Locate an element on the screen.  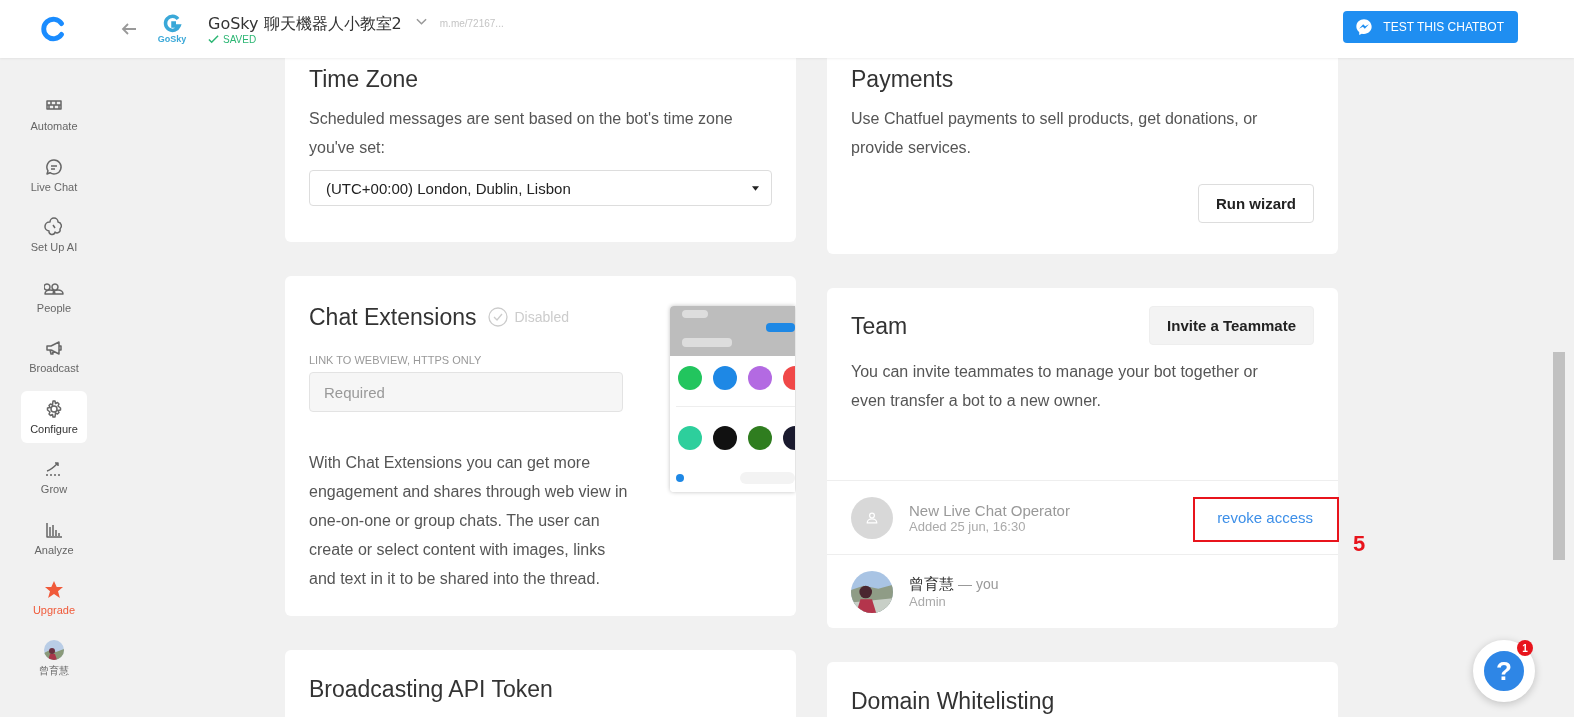
card-title: Payments is located at coordinates (903, 79).